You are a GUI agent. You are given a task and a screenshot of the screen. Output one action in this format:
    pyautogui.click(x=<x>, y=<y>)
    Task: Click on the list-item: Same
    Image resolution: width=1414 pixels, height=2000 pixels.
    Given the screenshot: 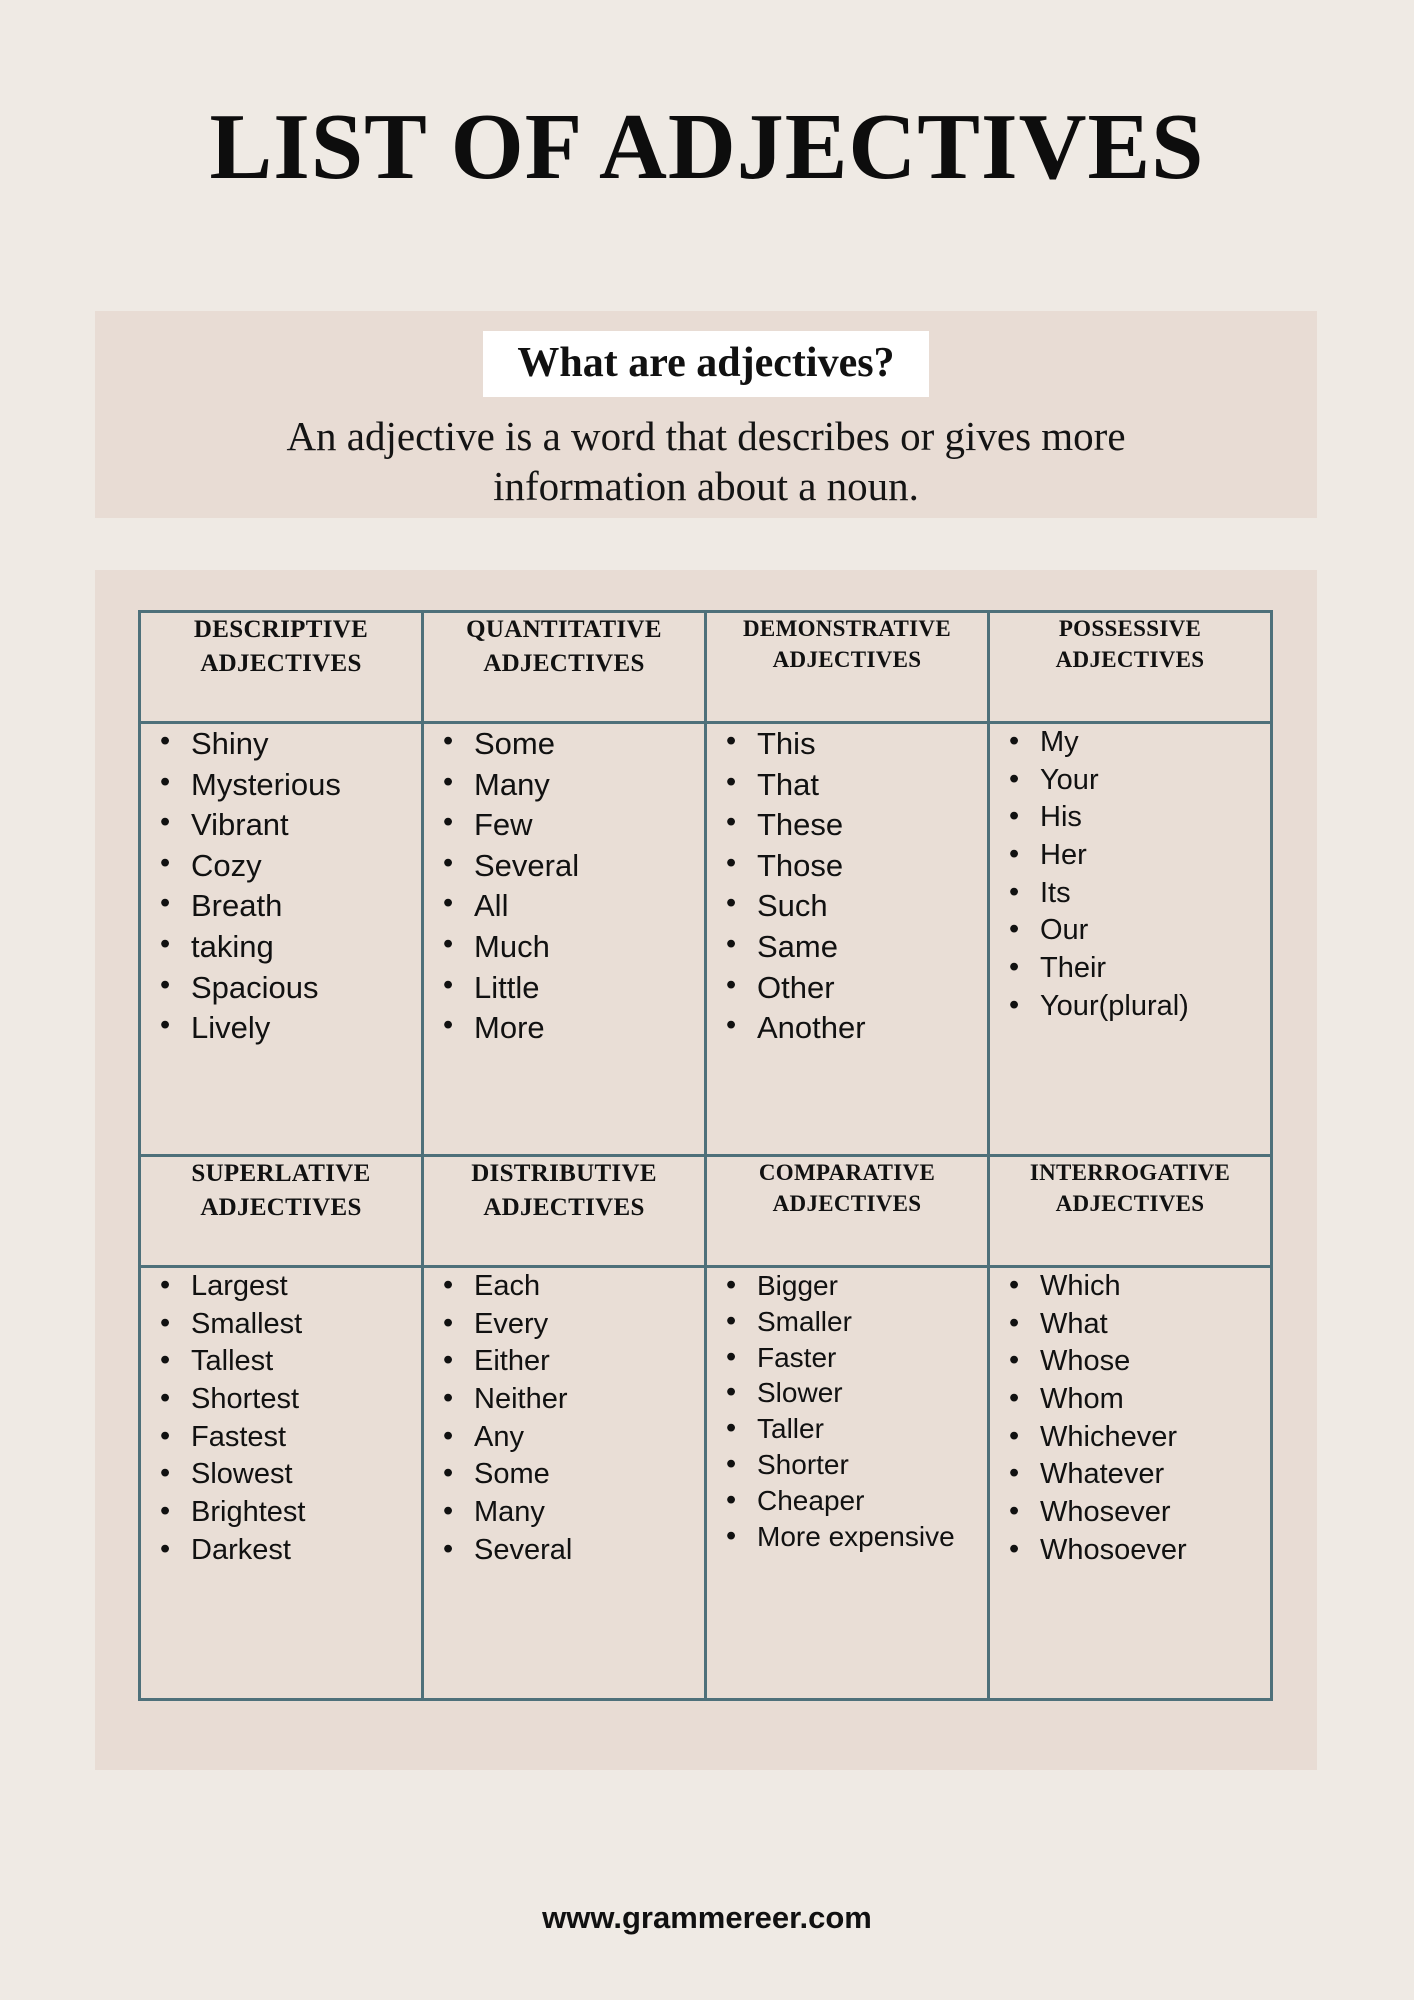 What is the action you would take?
    pyautogui.click(x=856, y=947)
    